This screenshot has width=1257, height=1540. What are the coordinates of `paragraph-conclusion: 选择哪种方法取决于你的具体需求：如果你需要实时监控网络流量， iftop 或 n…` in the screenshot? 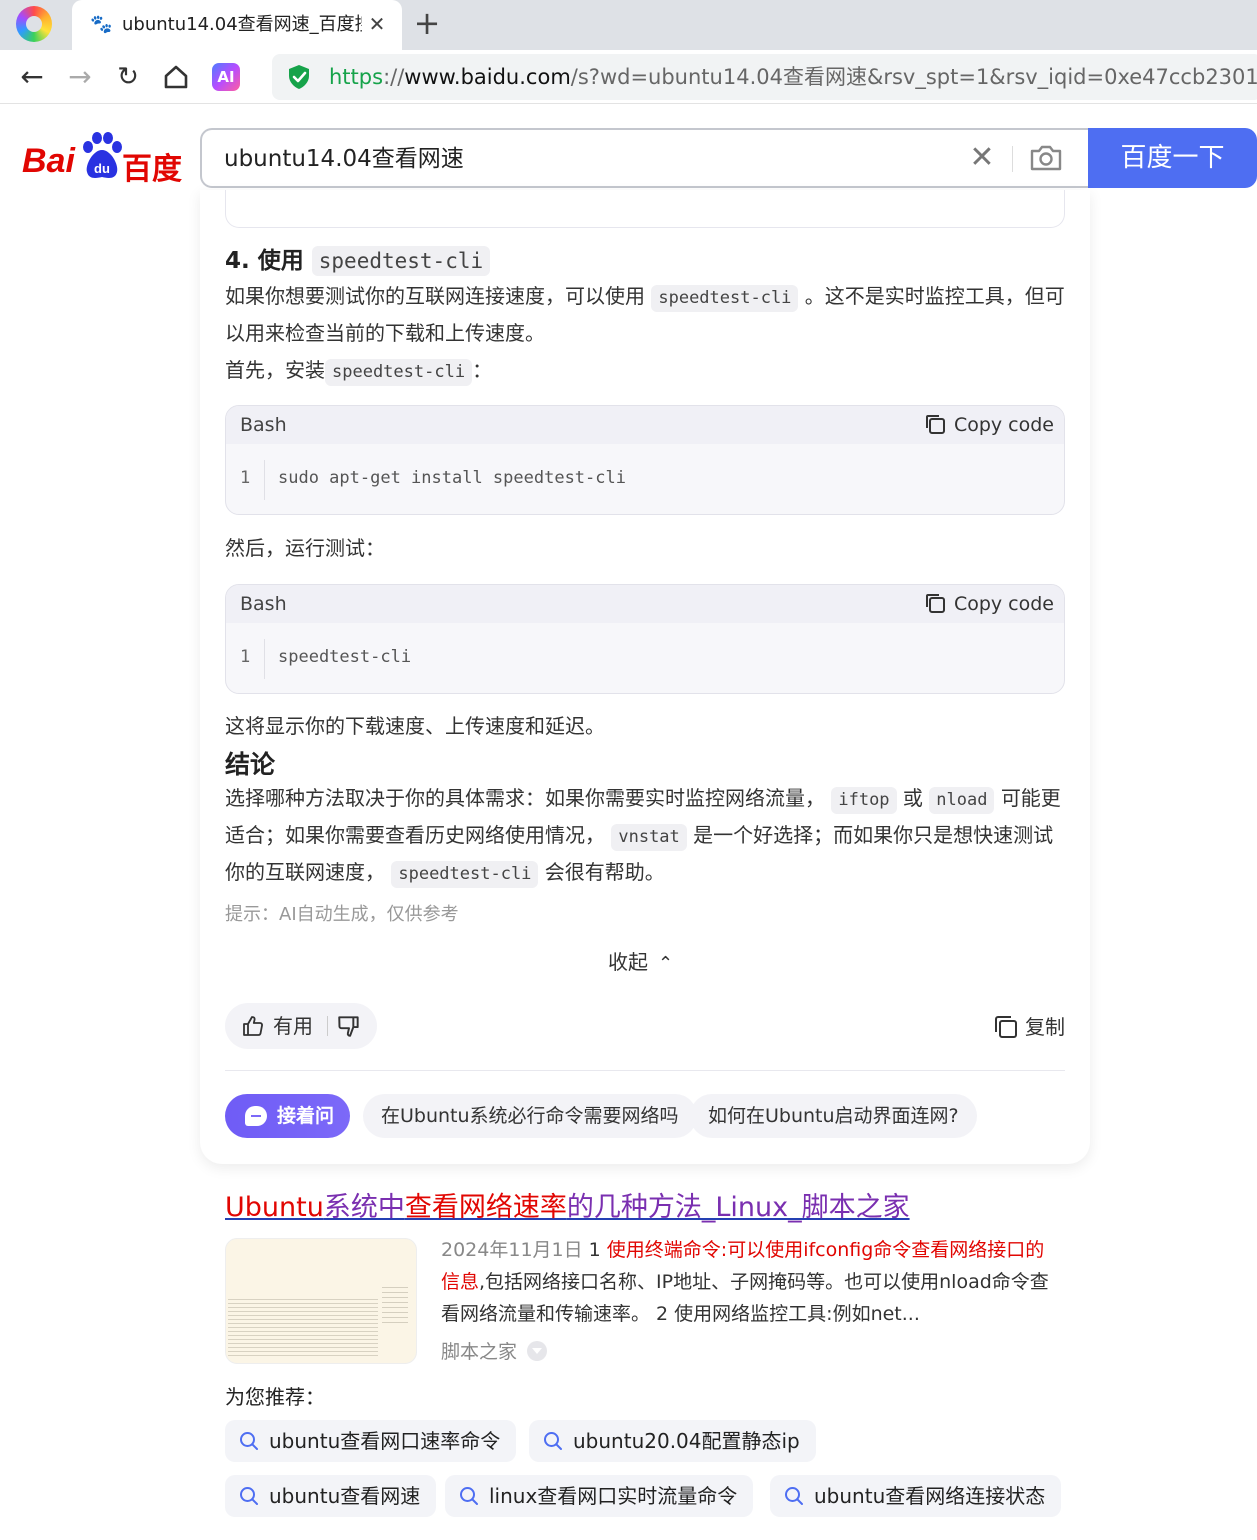 It's located at (645, 835).